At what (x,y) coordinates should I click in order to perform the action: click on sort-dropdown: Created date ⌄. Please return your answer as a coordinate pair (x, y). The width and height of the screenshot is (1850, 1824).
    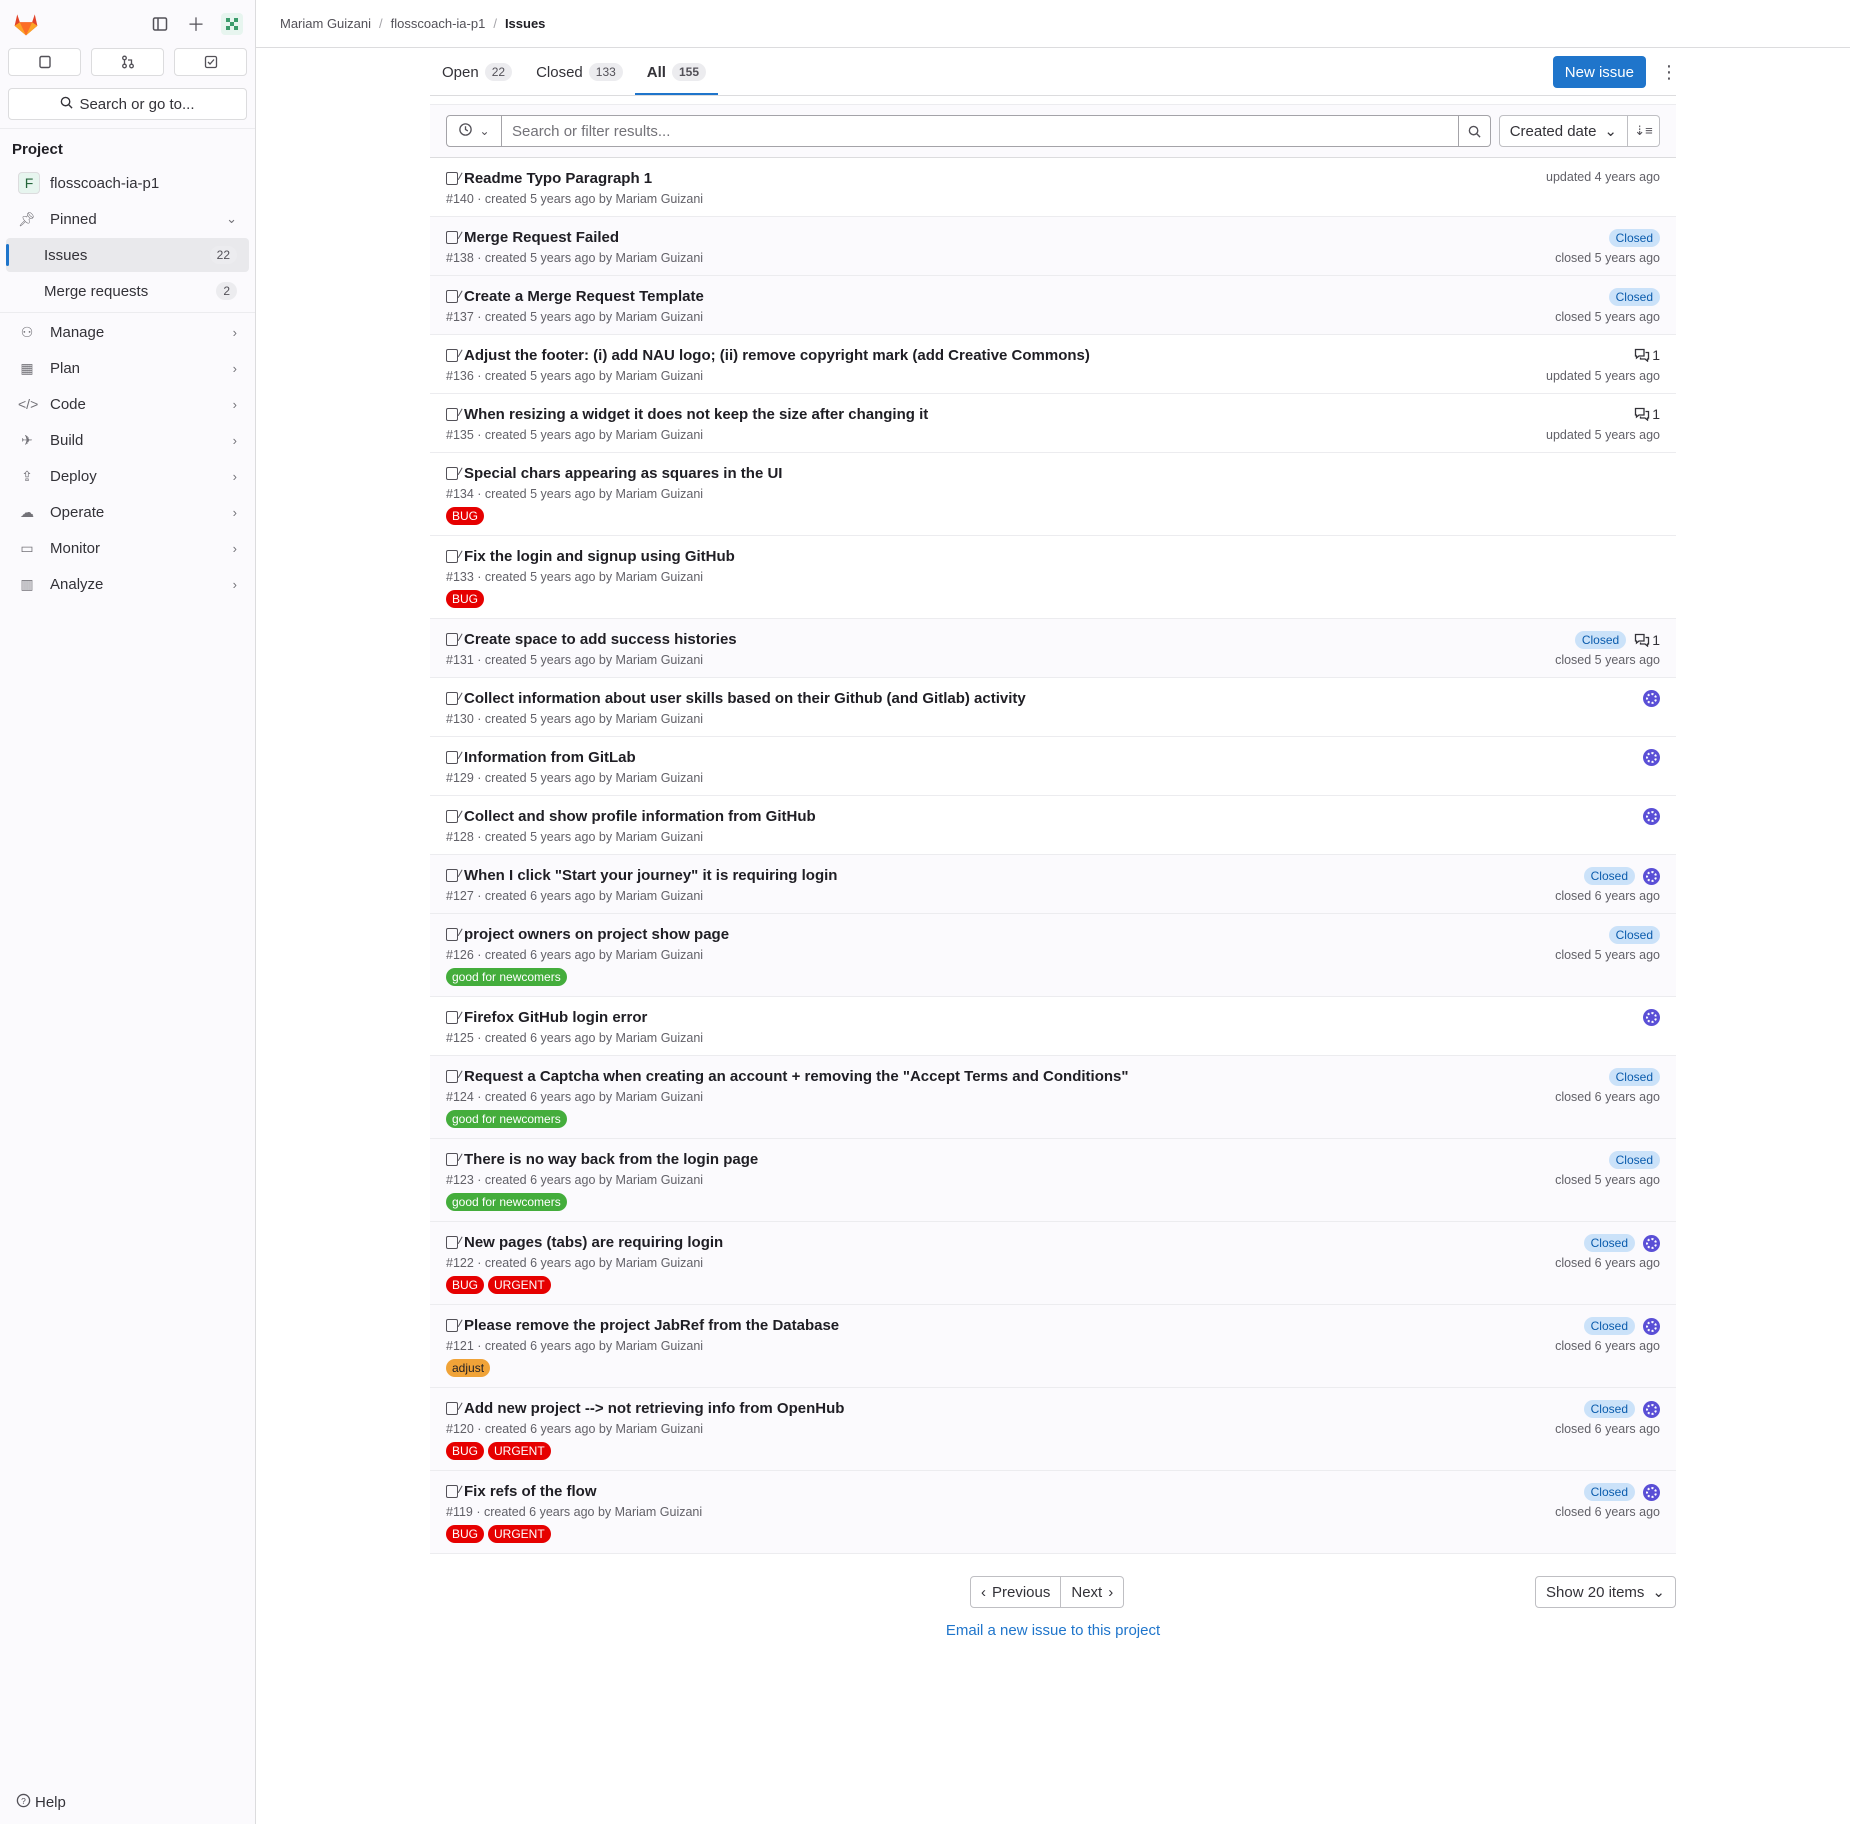
    Looking at the image, I should click on (1563, 131).